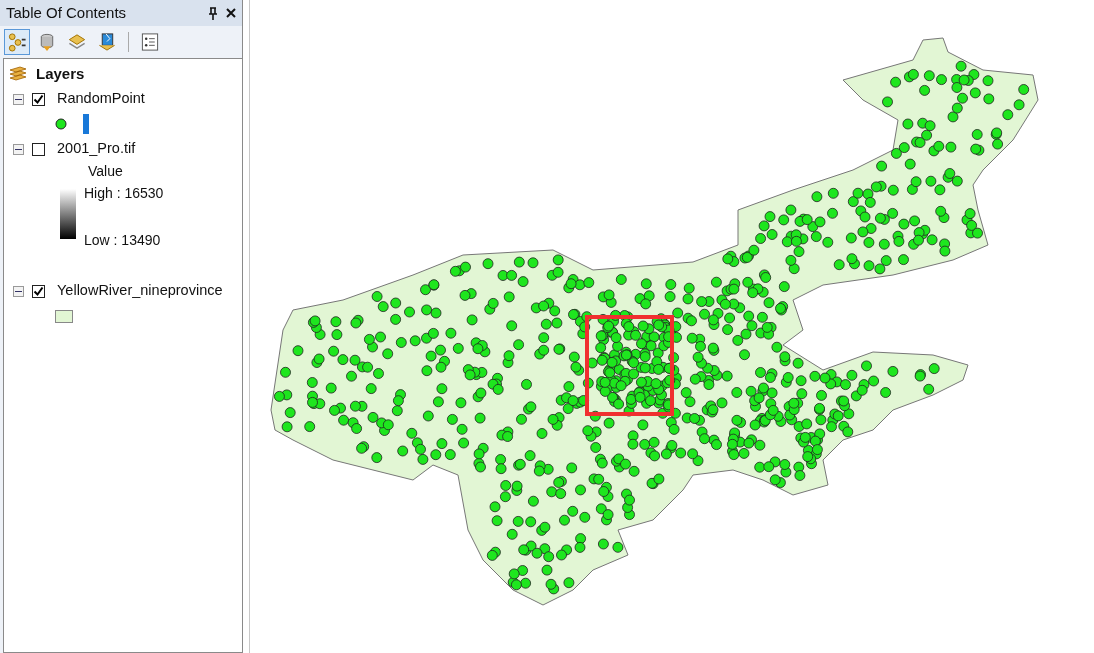 The height and width of the screenshot is (653, 1094). I want to click on pin-icon, so click(213, 13).